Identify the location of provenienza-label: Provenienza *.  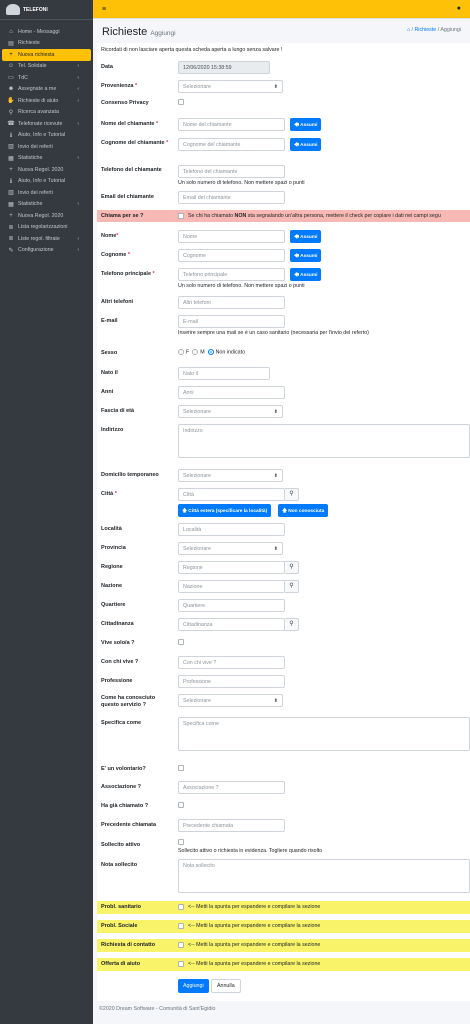
(136, 86).